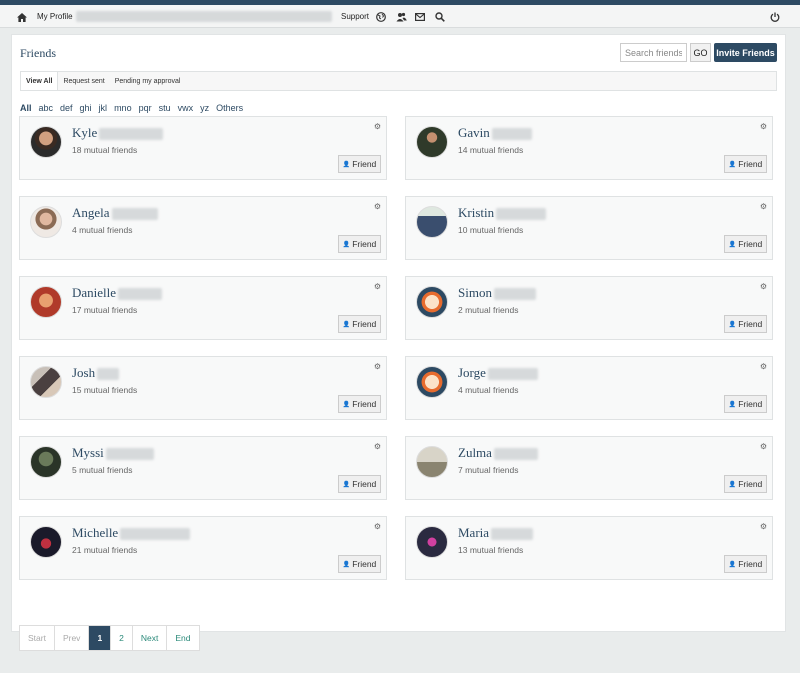 This screenshot has width=800, height=673. I want to click on filter-vwx: vwx, so click(186, 108).